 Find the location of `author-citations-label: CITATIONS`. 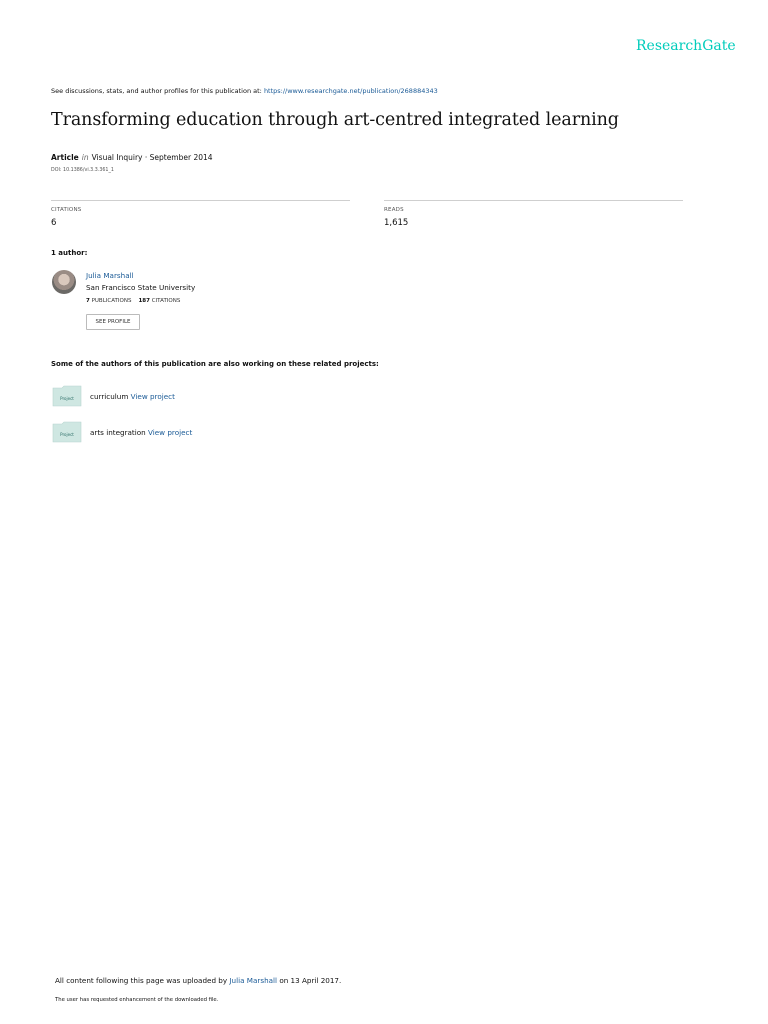

author-citations-label: CITATIONS is located at coordinates (166, 301).